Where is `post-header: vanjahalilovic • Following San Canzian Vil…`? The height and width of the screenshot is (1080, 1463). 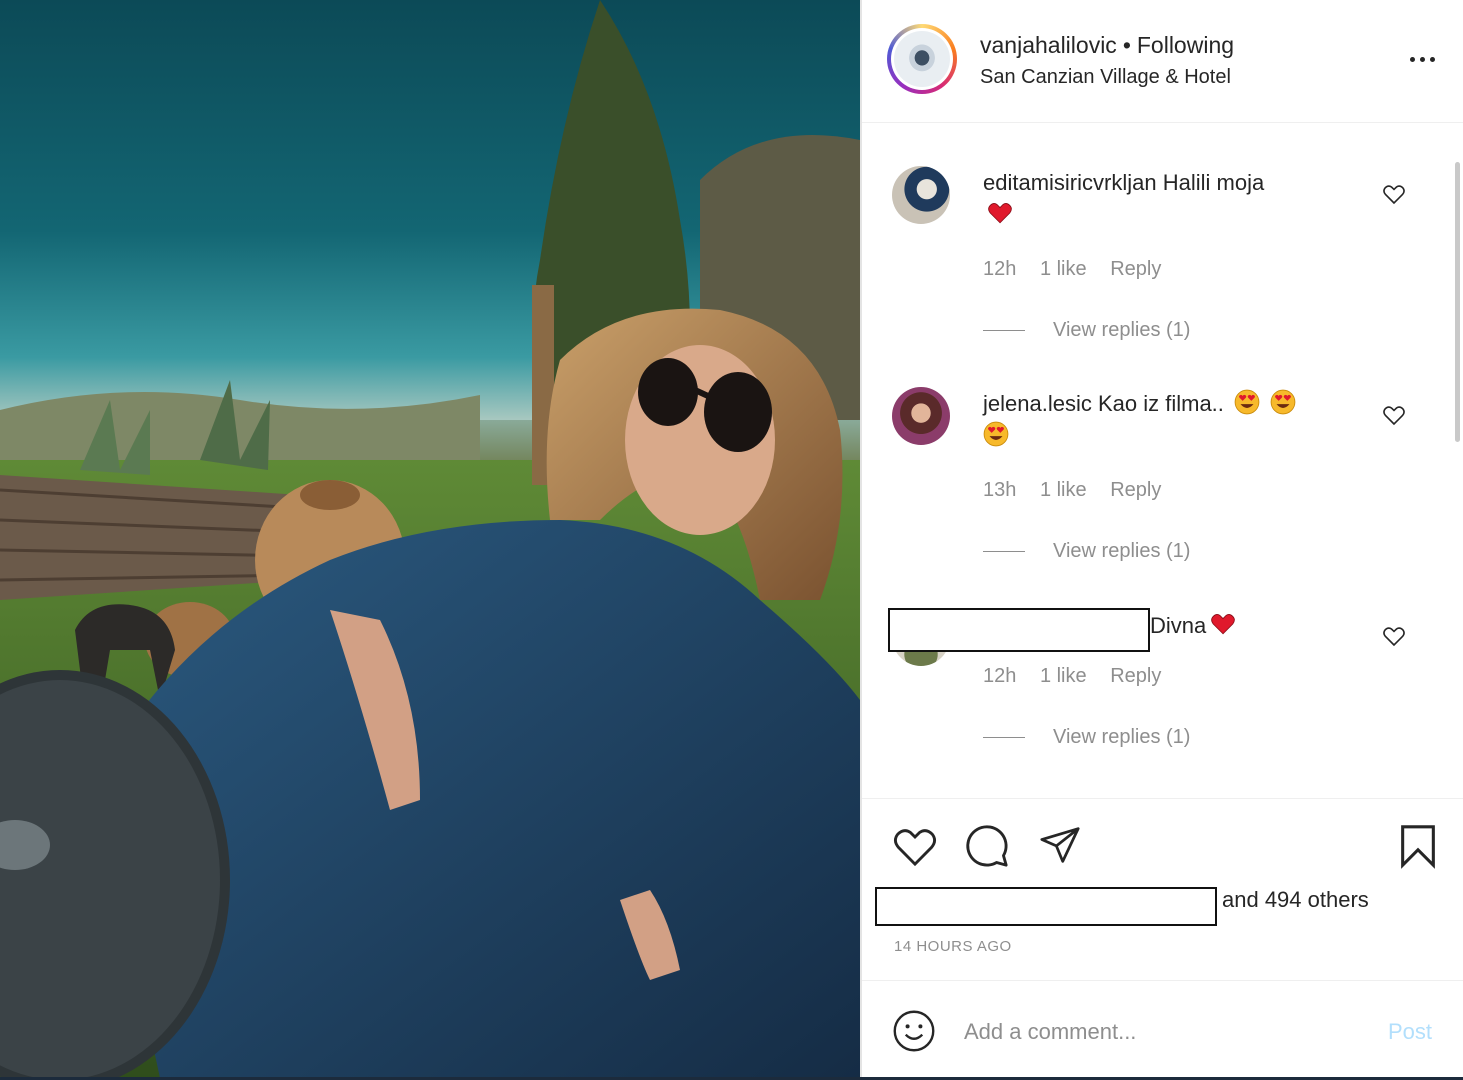
post-header: vanjahalilovic • Following San Canzian Vil… is located at coordinates (1162, 61).